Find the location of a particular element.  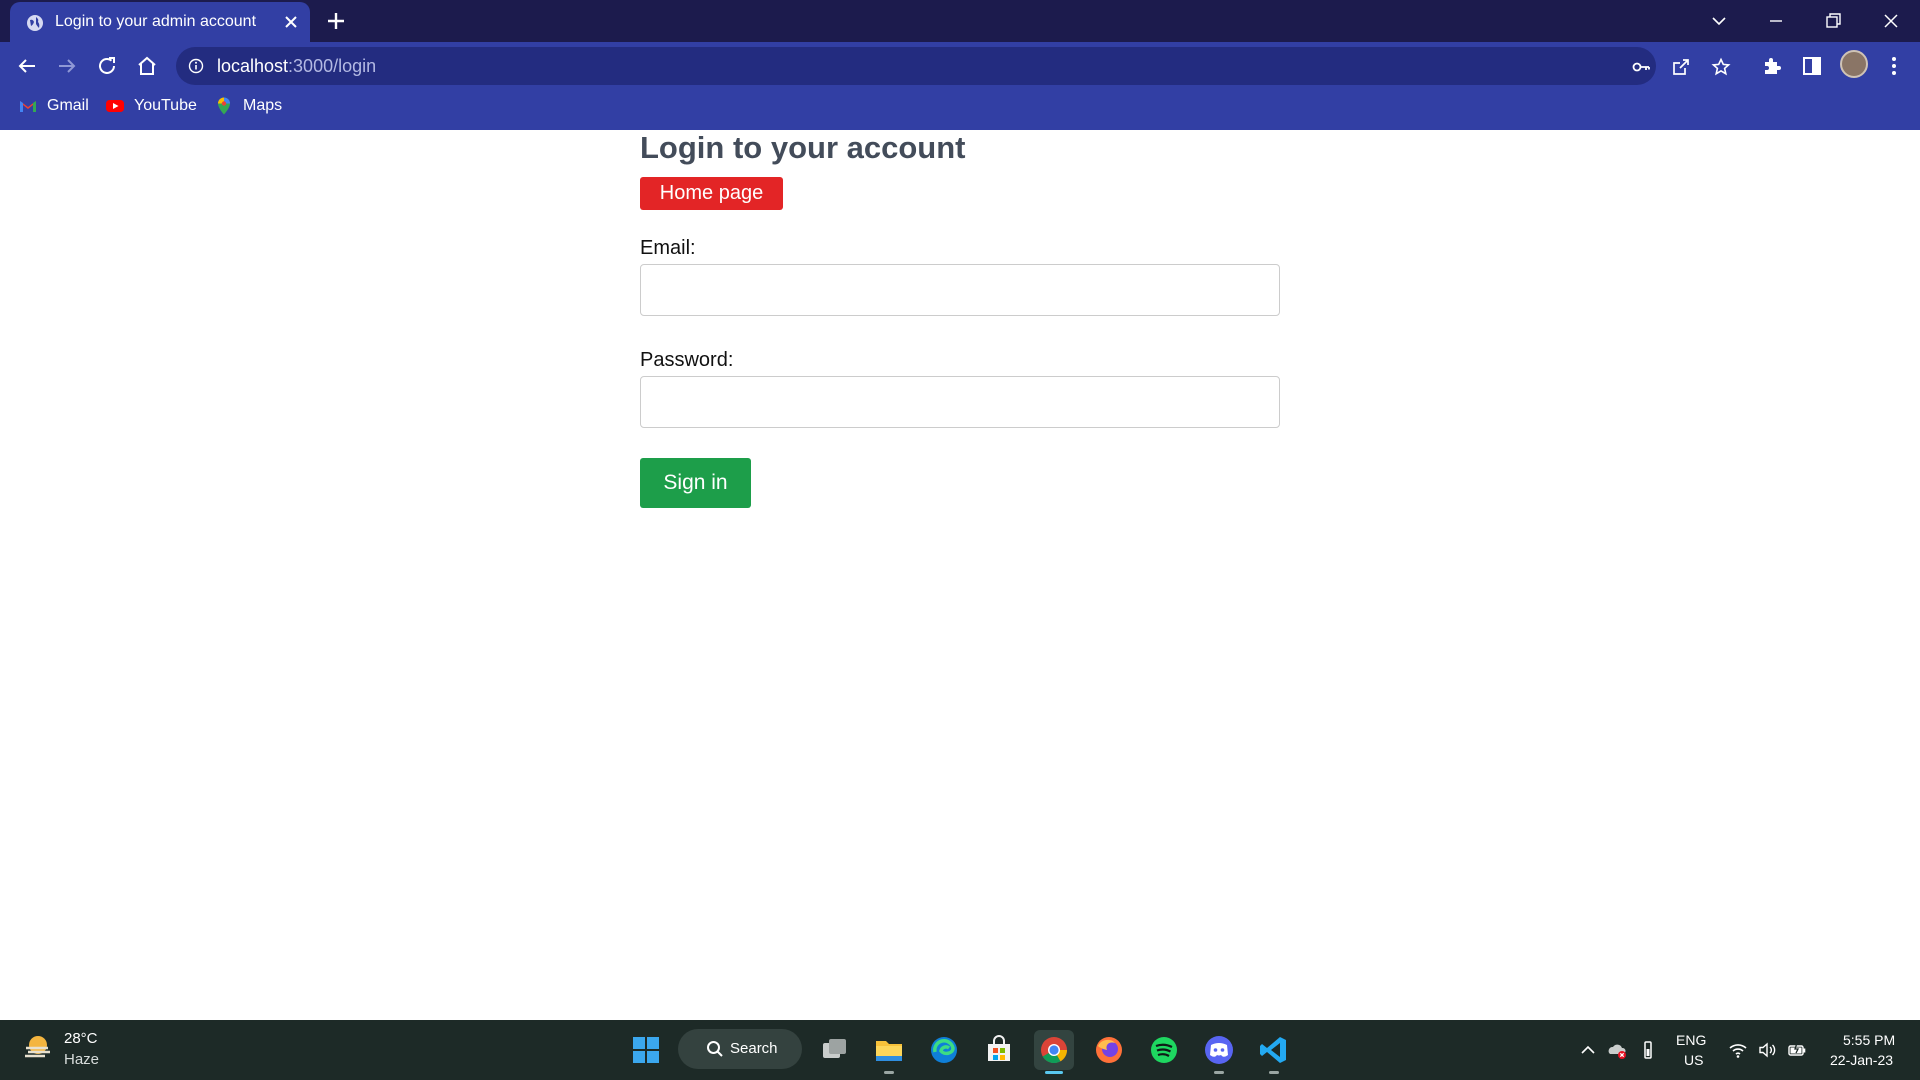

browser-toolbar: localhost:3000/login Gmail YouTube Maps is located at coordinates (960, 86).